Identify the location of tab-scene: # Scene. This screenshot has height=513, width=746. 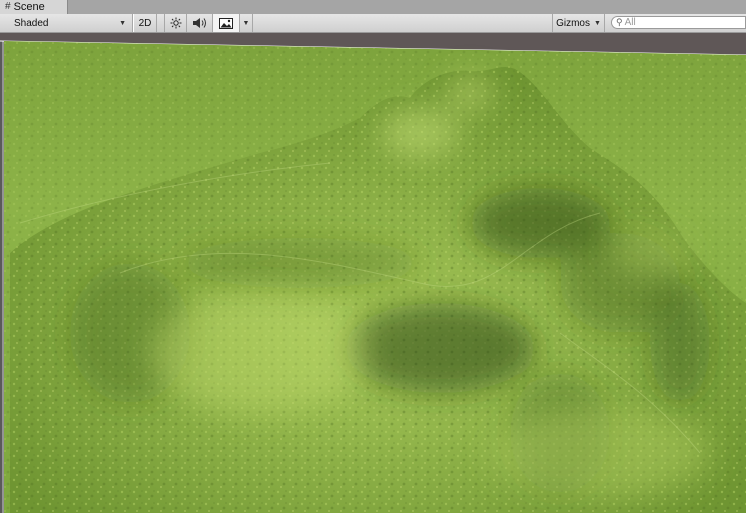
(34, 7).